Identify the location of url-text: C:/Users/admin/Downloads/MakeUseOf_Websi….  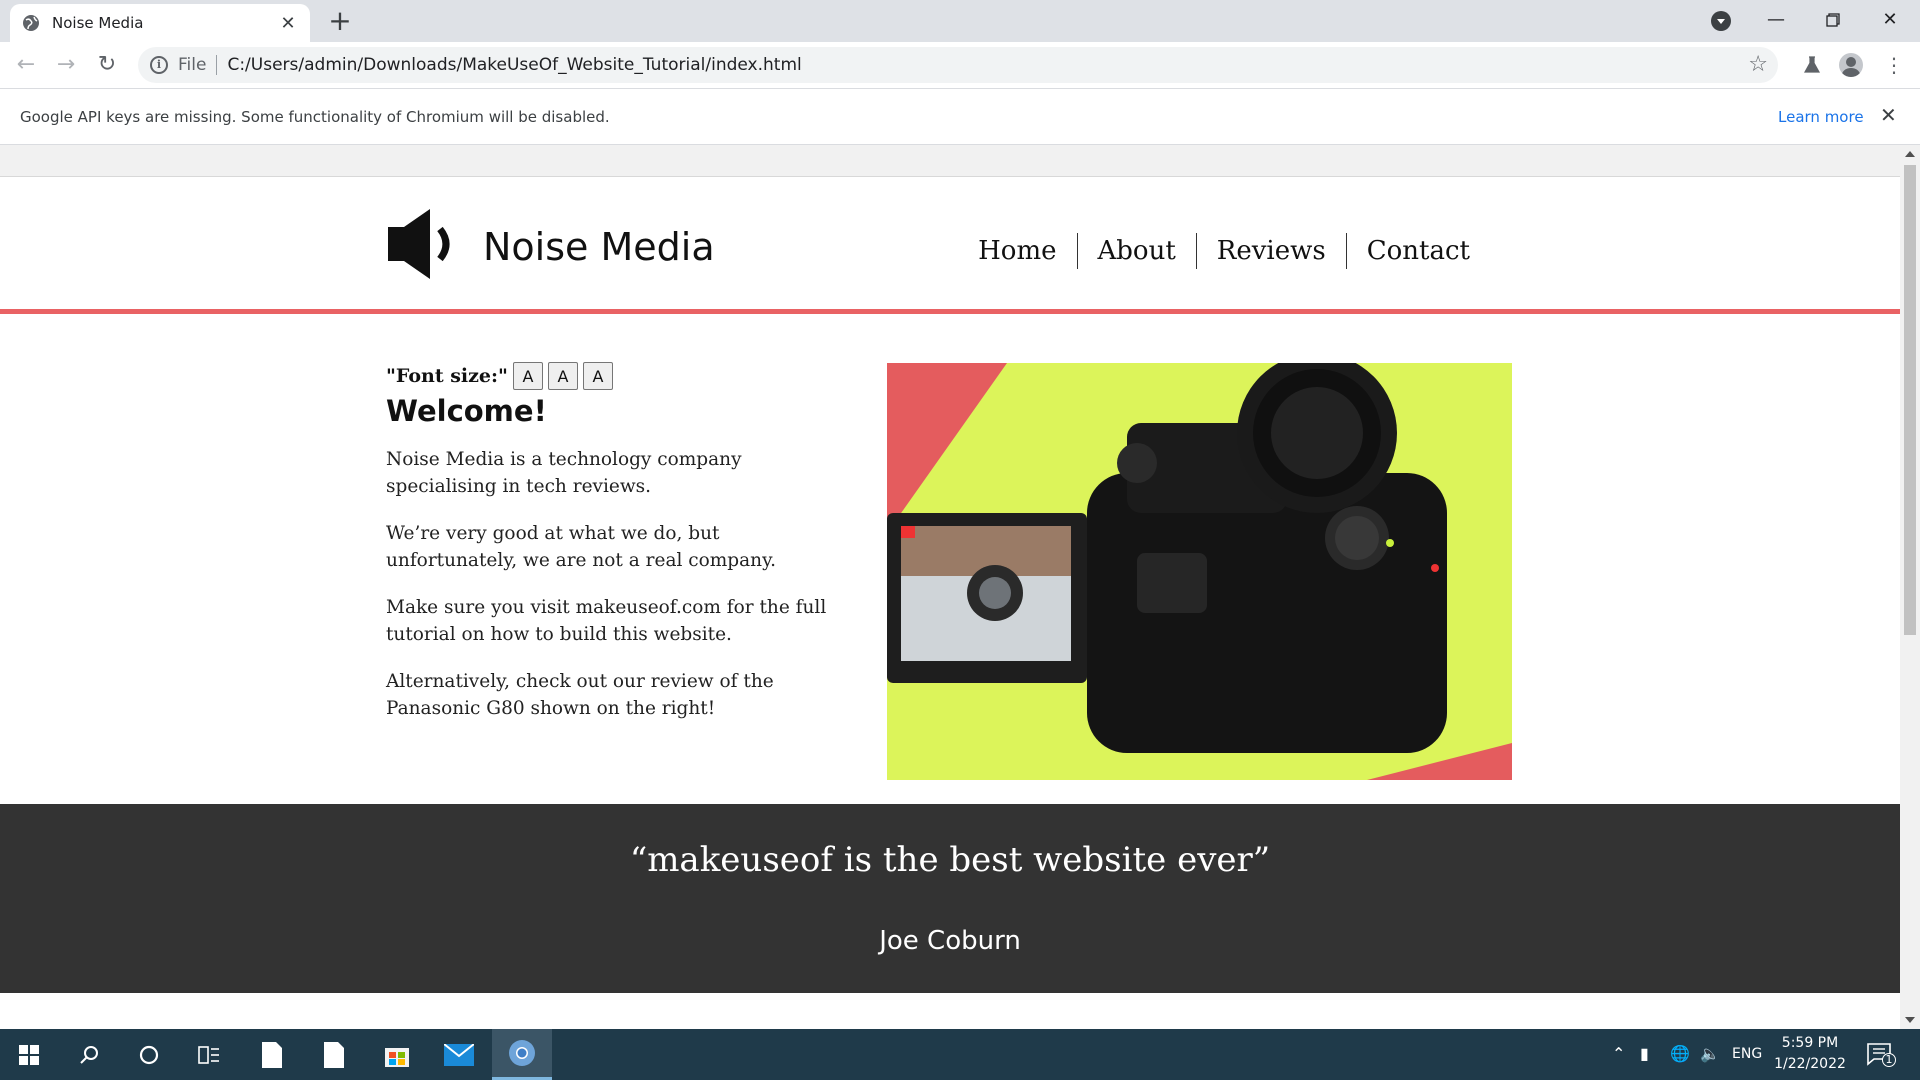
(514, 65).